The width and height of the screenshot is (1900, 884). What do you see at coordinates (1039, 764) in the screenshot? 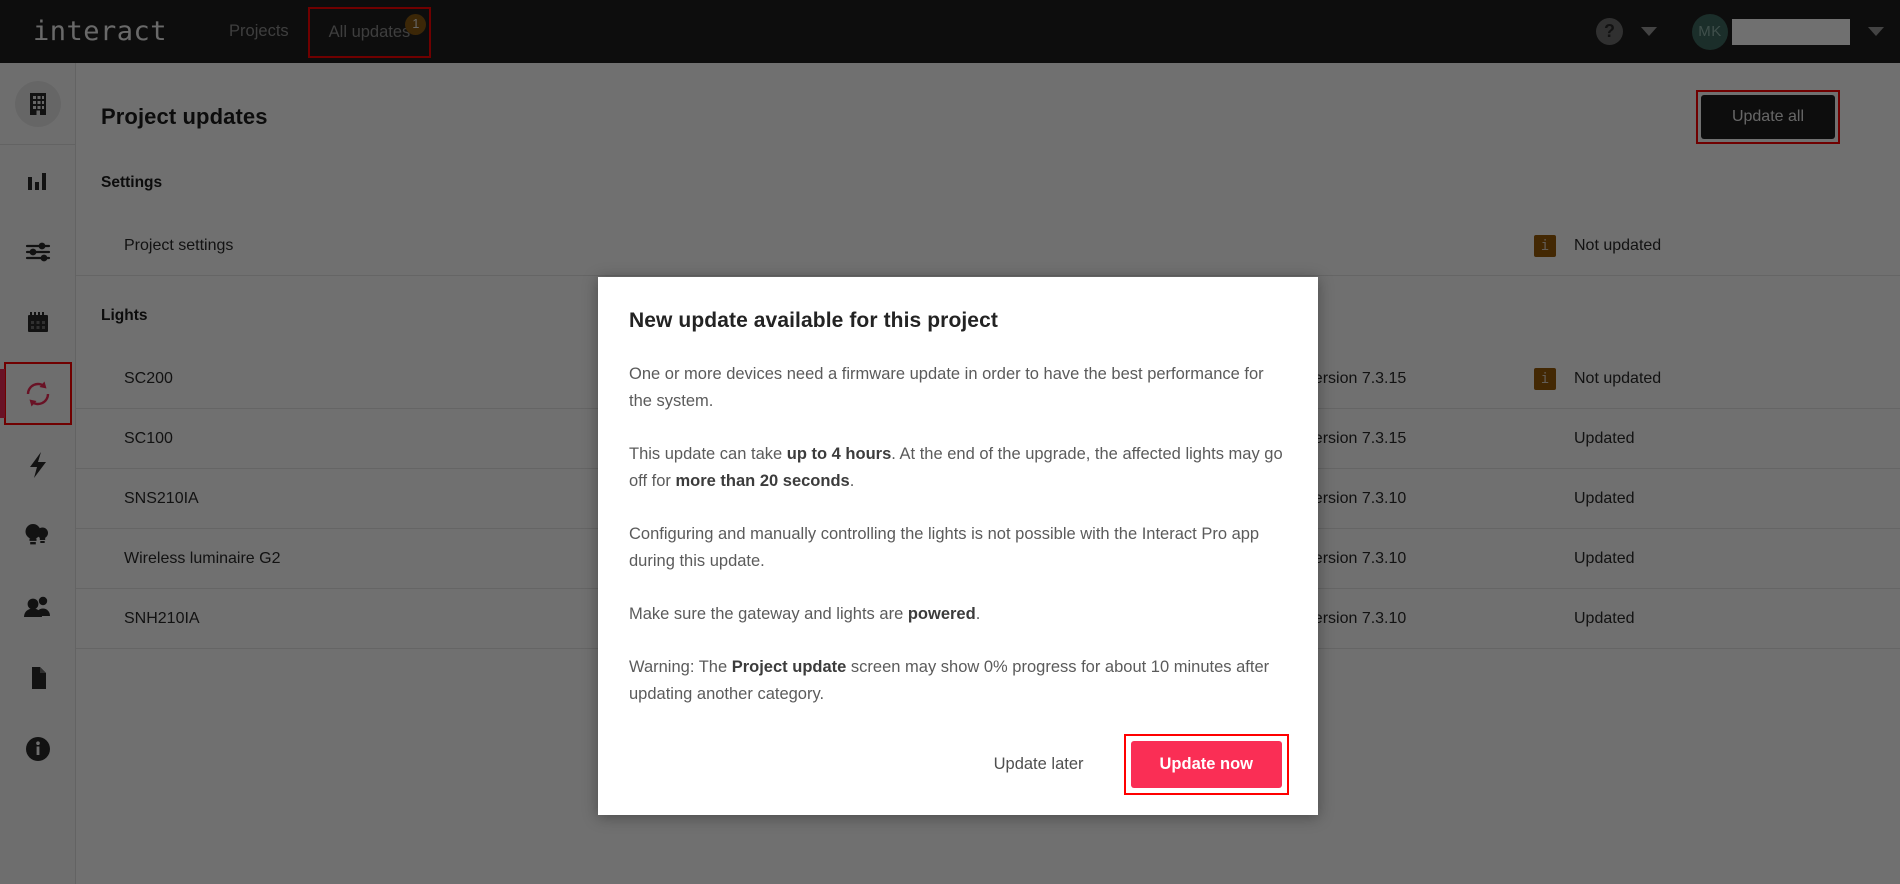
I see `update-later-button: Update later` at bounding box center [1039, 764].